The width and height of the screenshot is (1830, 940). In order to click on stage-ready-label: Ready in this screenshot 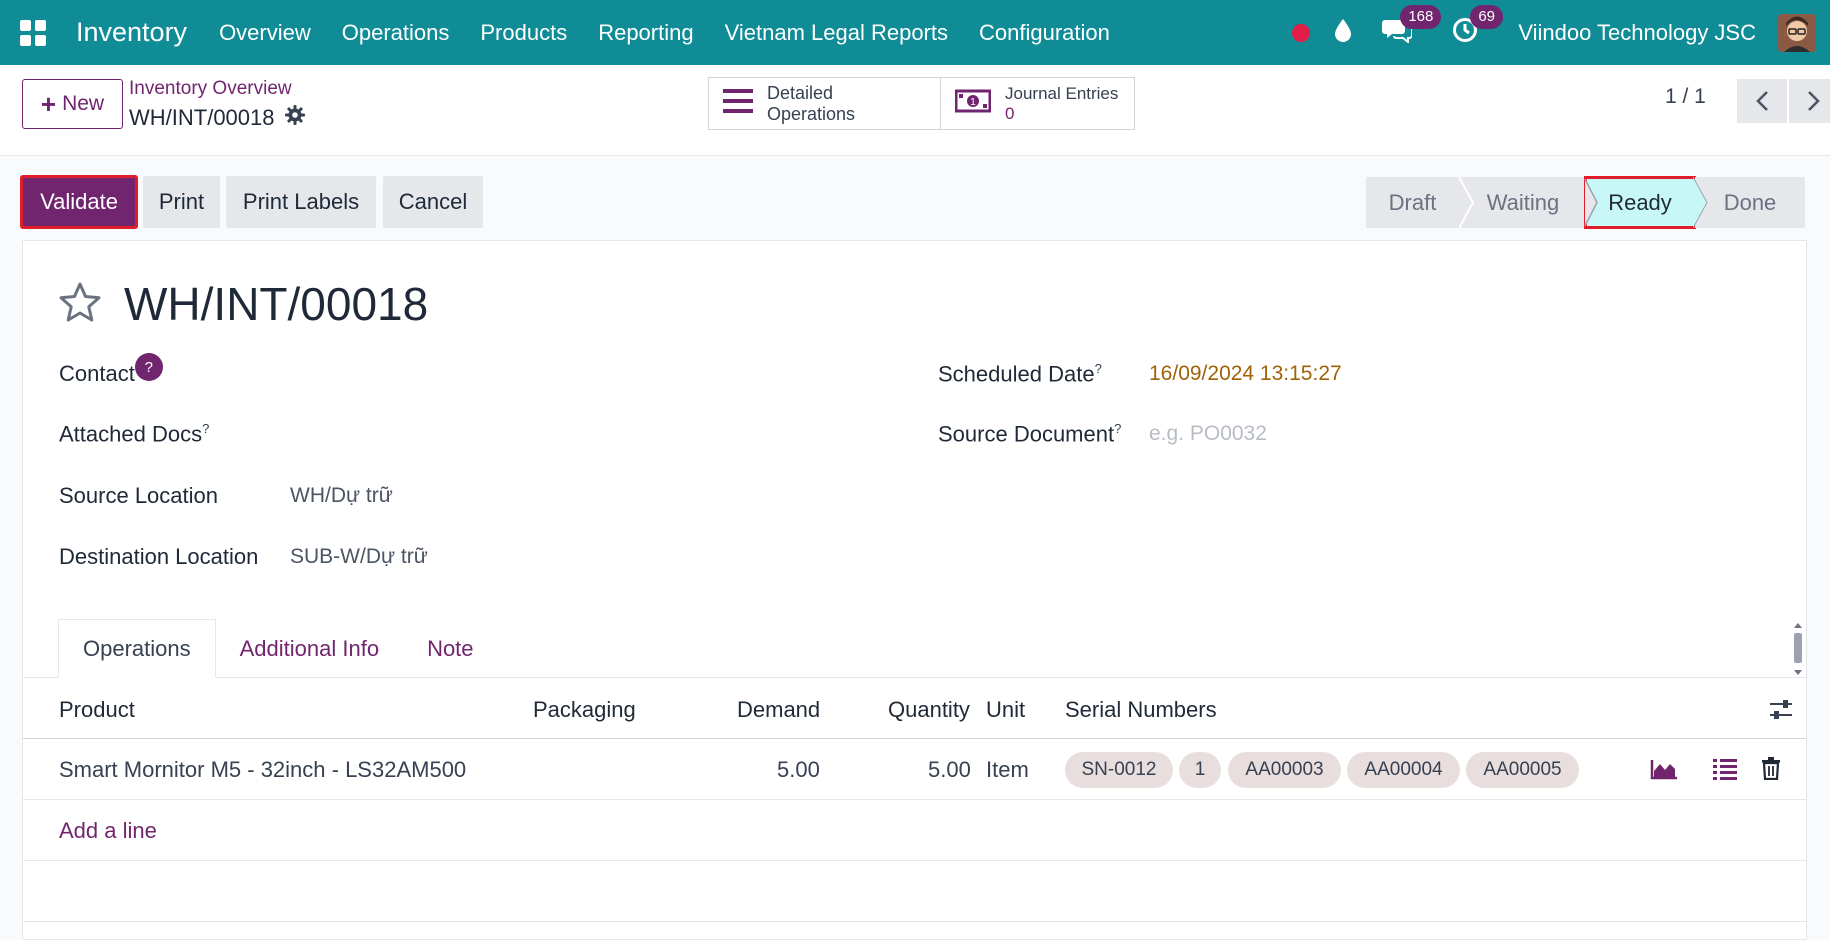, I will do `click(1640, 202)`.